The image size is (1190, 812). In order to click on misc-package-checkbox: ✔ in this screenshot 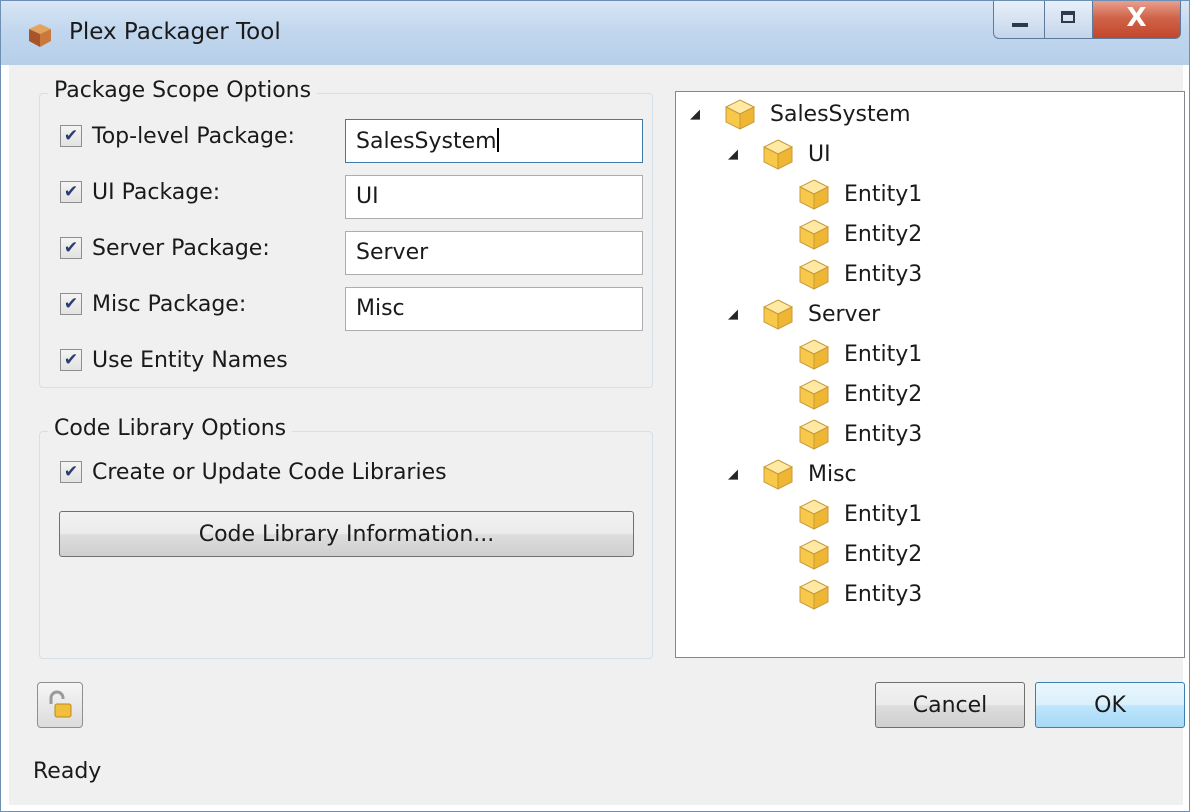, I will do `click(71, 304)`.